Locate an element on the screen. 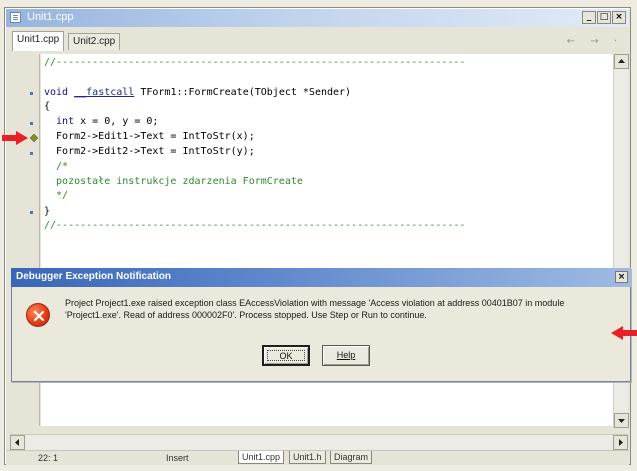 This screenshot has height=471, width=637. ok-button: OK is located at coordinates (286, 355).